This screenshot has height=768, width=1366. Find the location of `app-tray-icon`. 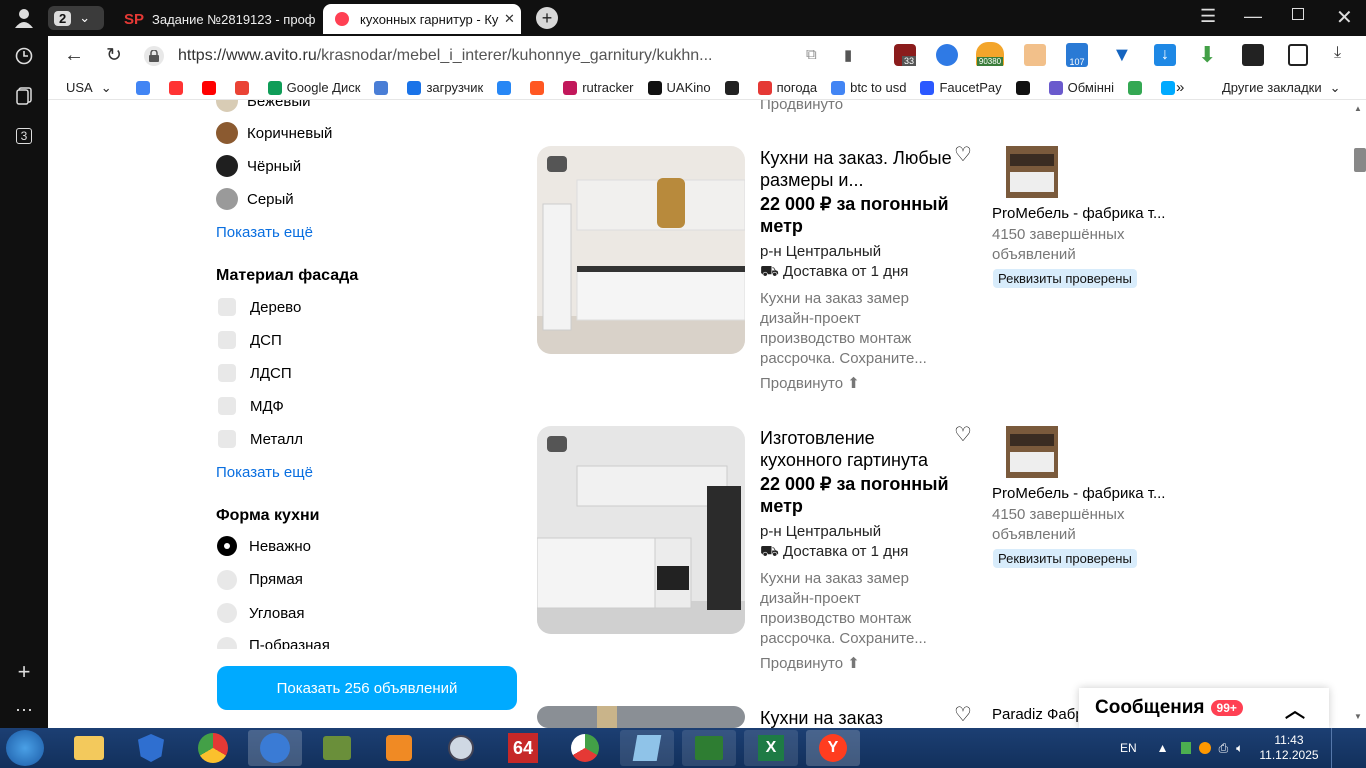

app-tray-icon is located at coordinates (1204, 748).